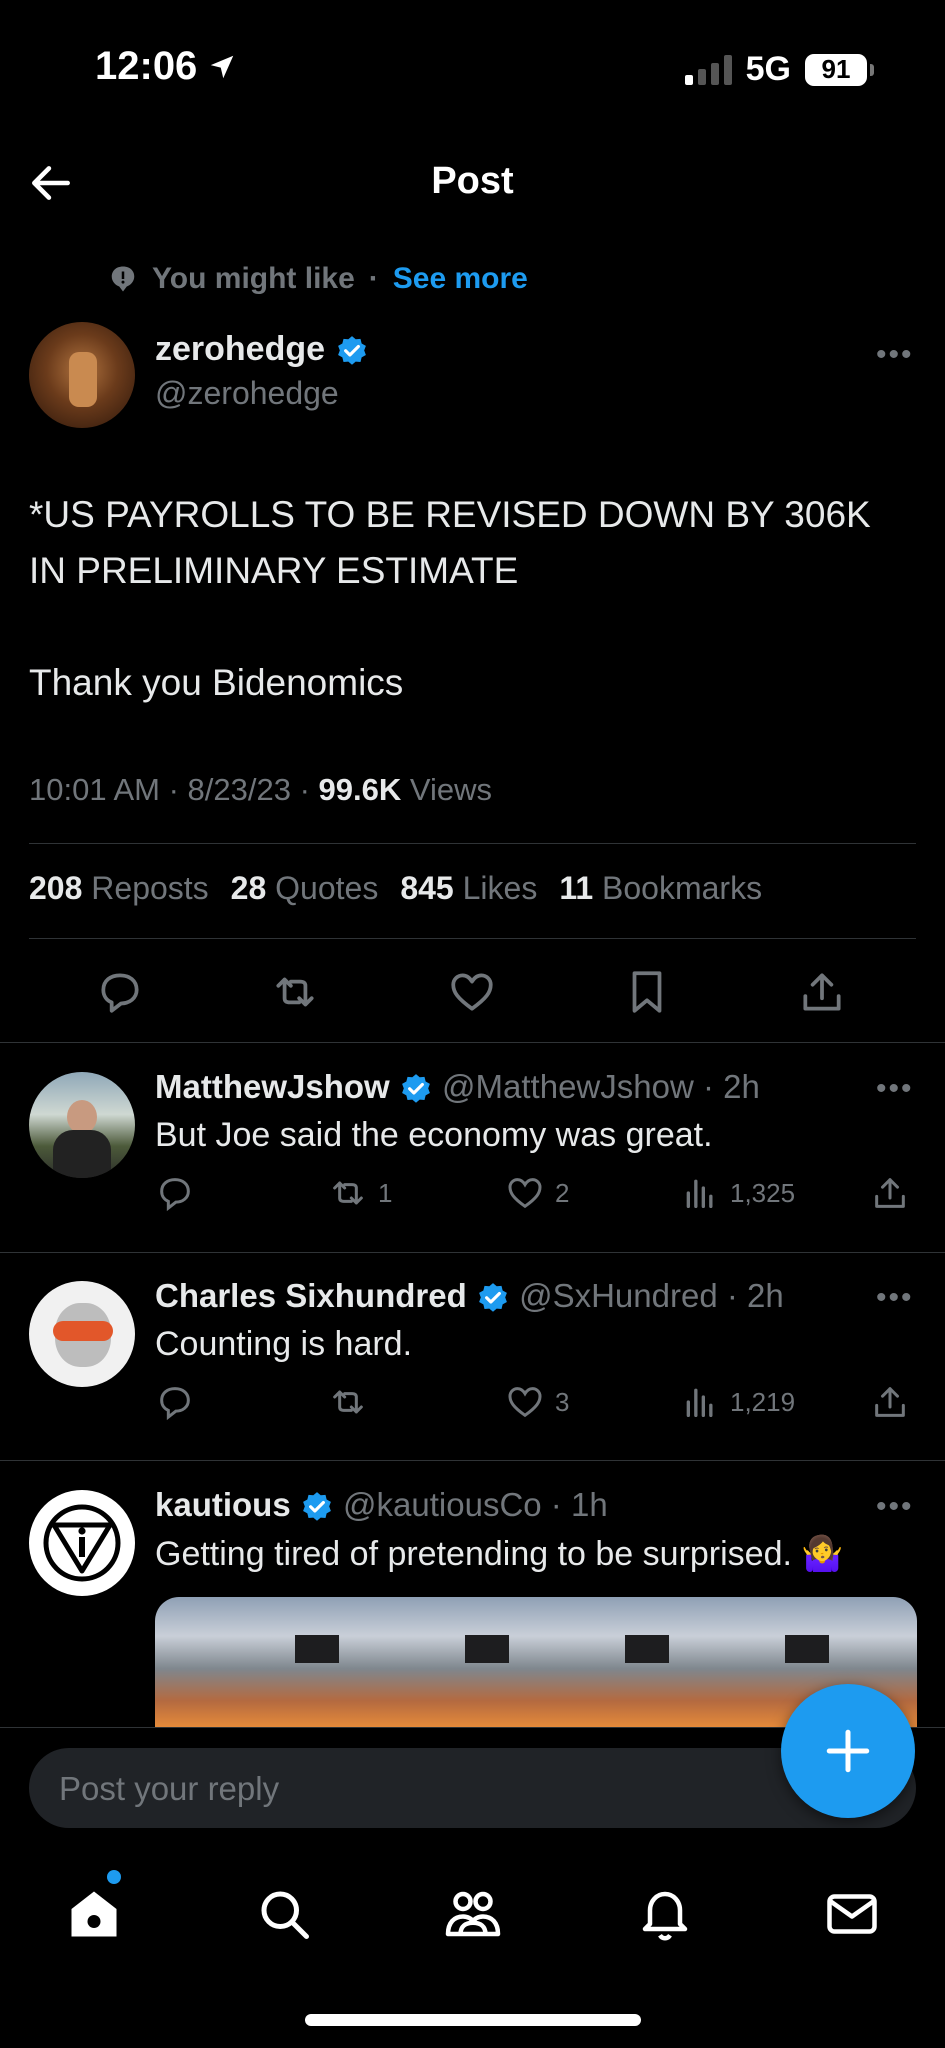  I want to click on post-views-label: Views, so click(446, 789).